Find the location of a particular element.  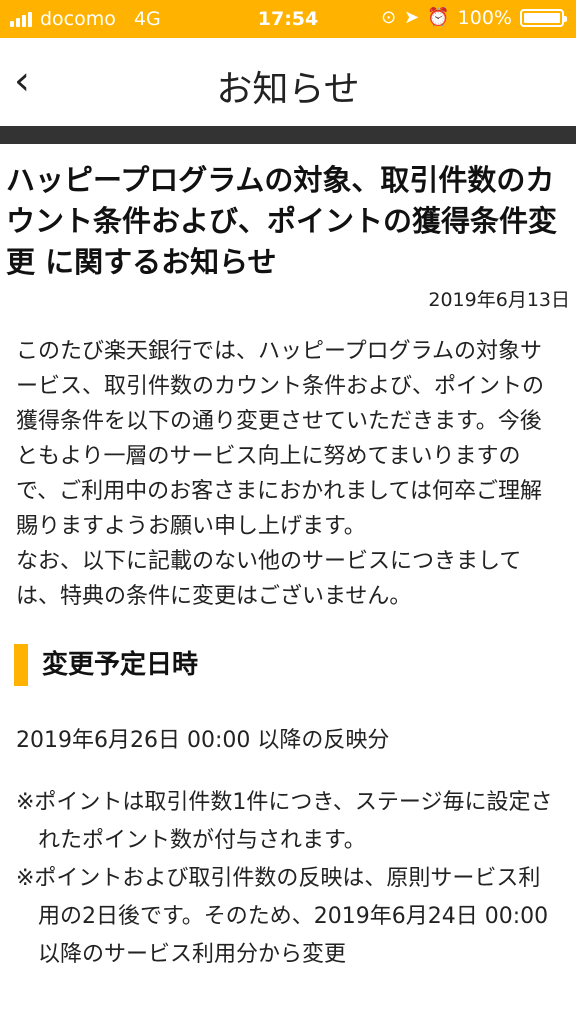

header-divider is located at coordinates (288, 135).